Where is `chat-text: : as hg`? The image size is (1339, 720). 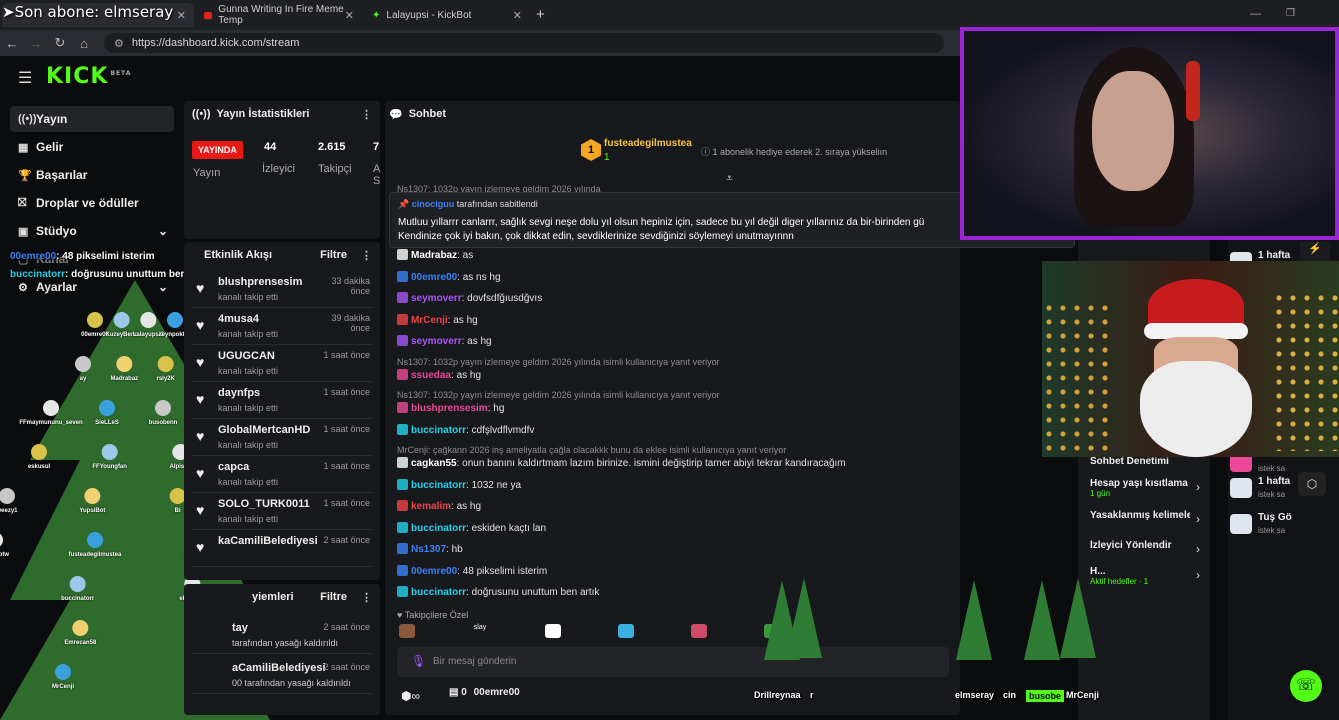 chat-text: : as hg is located at coordinates (476, 341).